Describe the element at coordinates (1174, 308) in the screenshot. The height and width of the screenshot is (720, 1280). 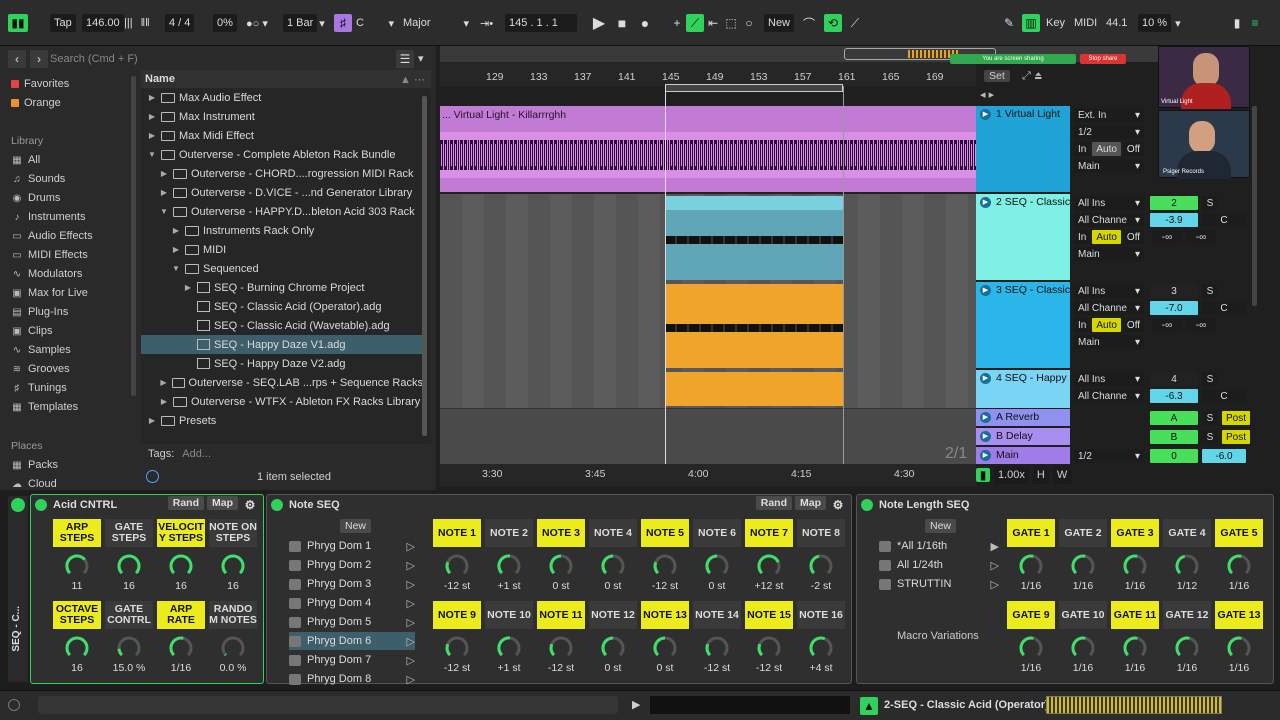
I see `volume-field: -7.0` at that location.